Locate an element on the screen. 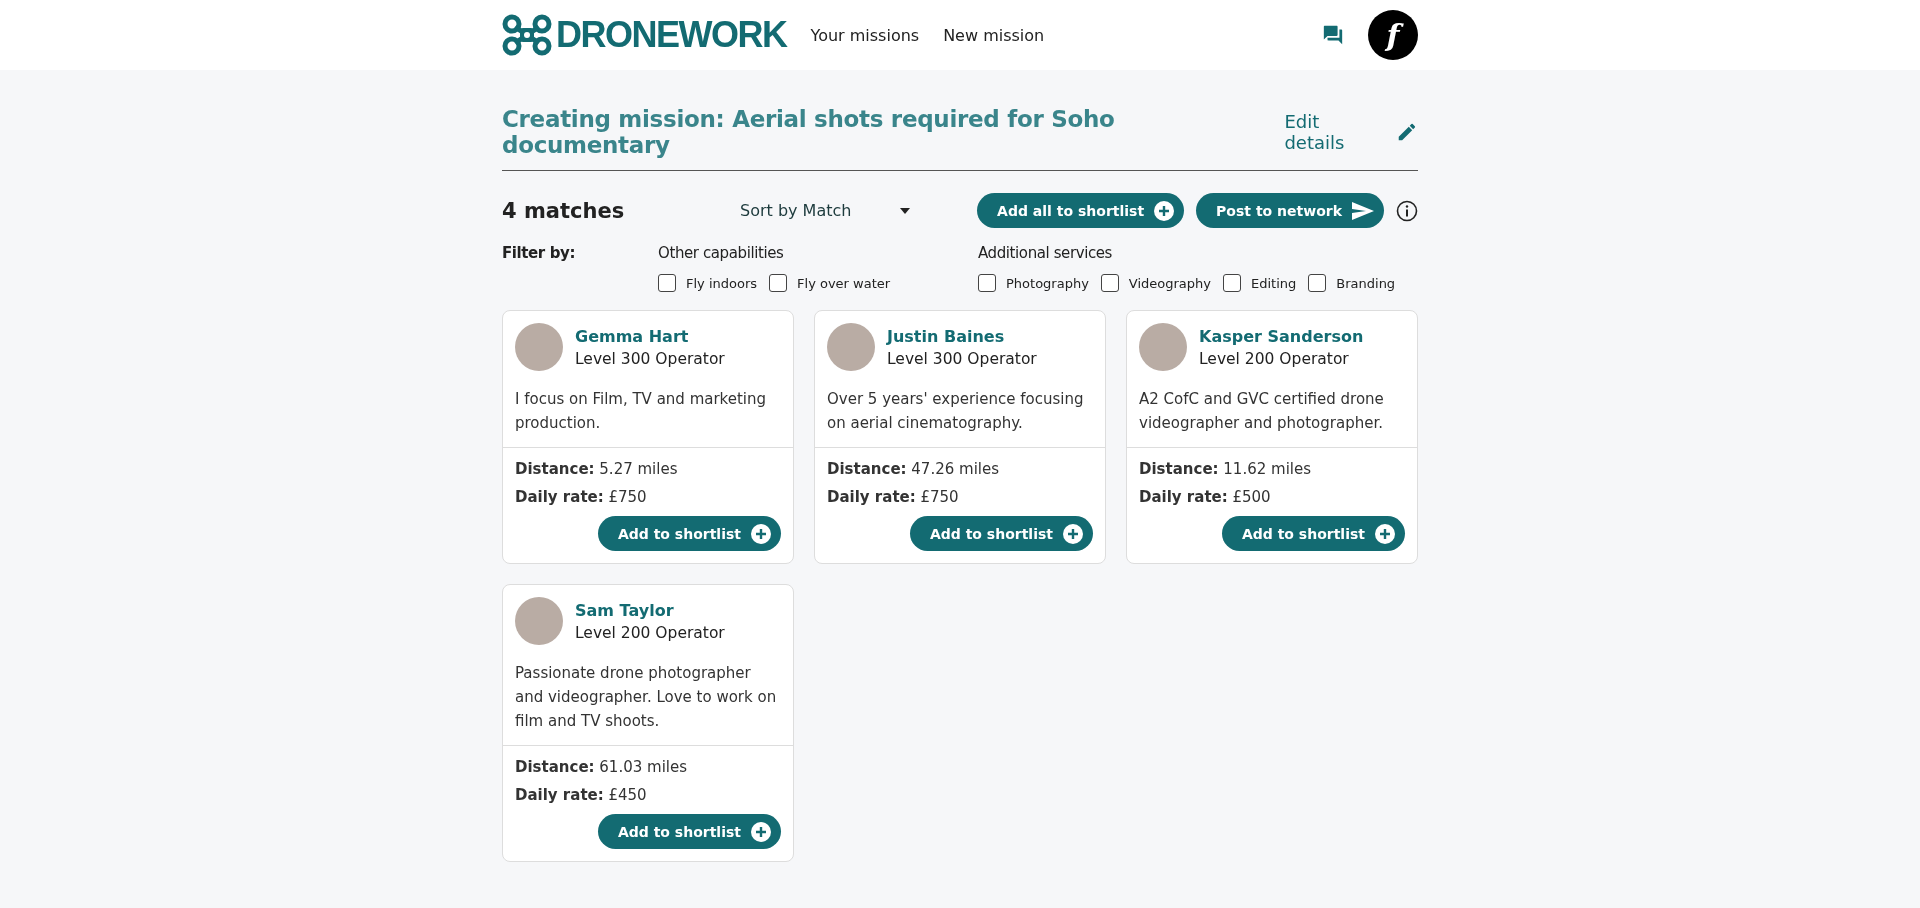 The height and width of the screenshot is (908, 1920). edit-details-link: Edit details is located at coordinates (1351, 132).